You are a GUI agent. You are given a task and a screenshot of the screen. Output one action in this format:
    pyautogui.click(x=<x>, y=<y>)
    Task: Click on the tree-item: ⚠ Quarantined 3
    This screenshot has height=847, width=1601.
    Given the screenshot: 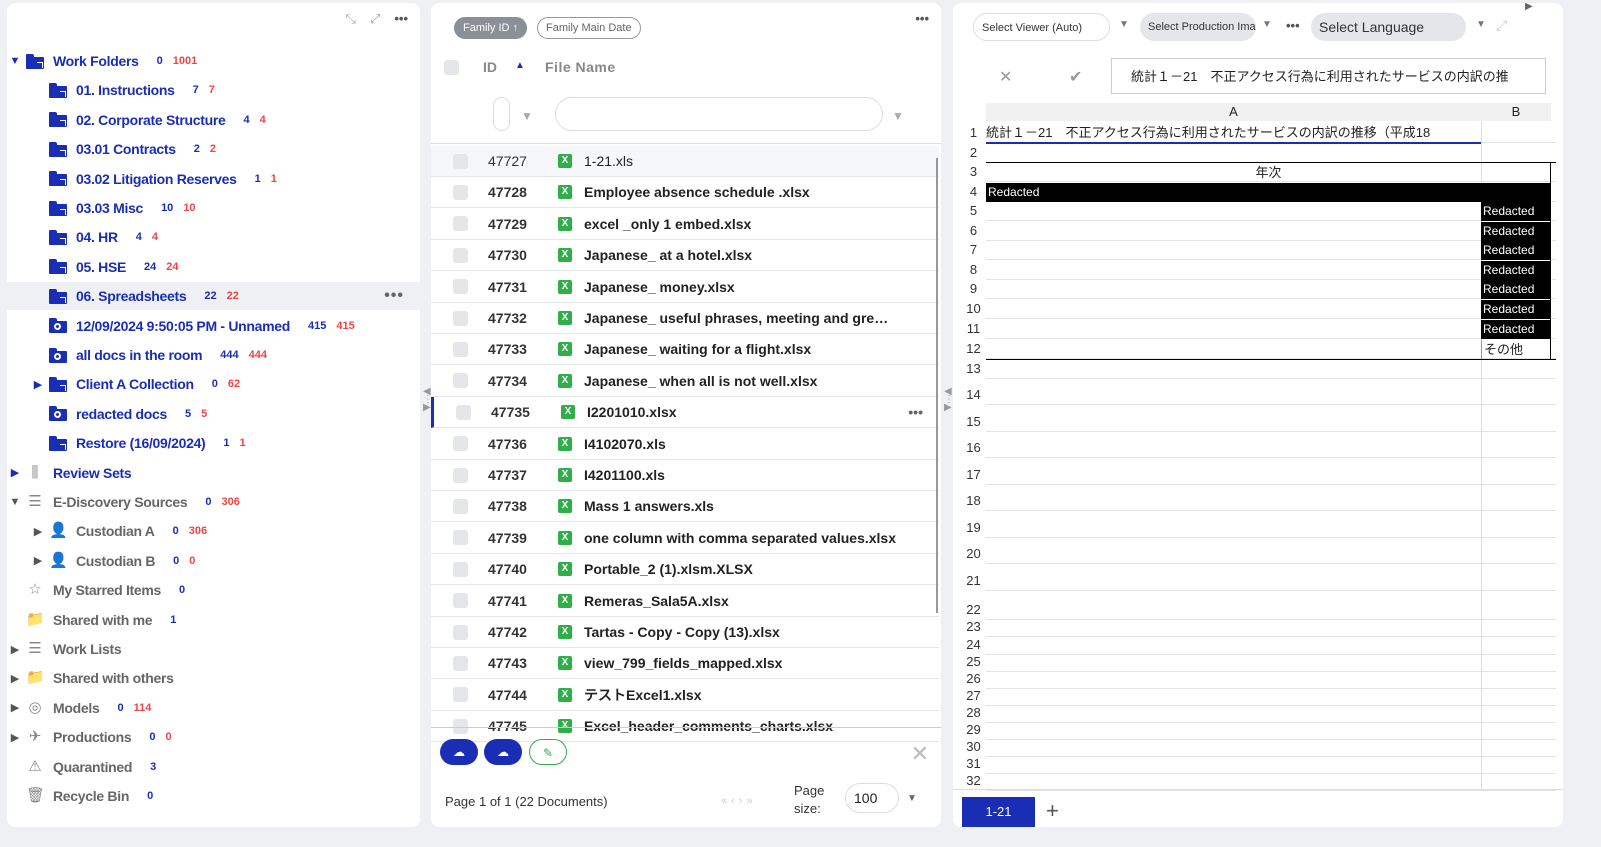 What is the action you would take?
    pyautogui.click(x=213, y=767)
    